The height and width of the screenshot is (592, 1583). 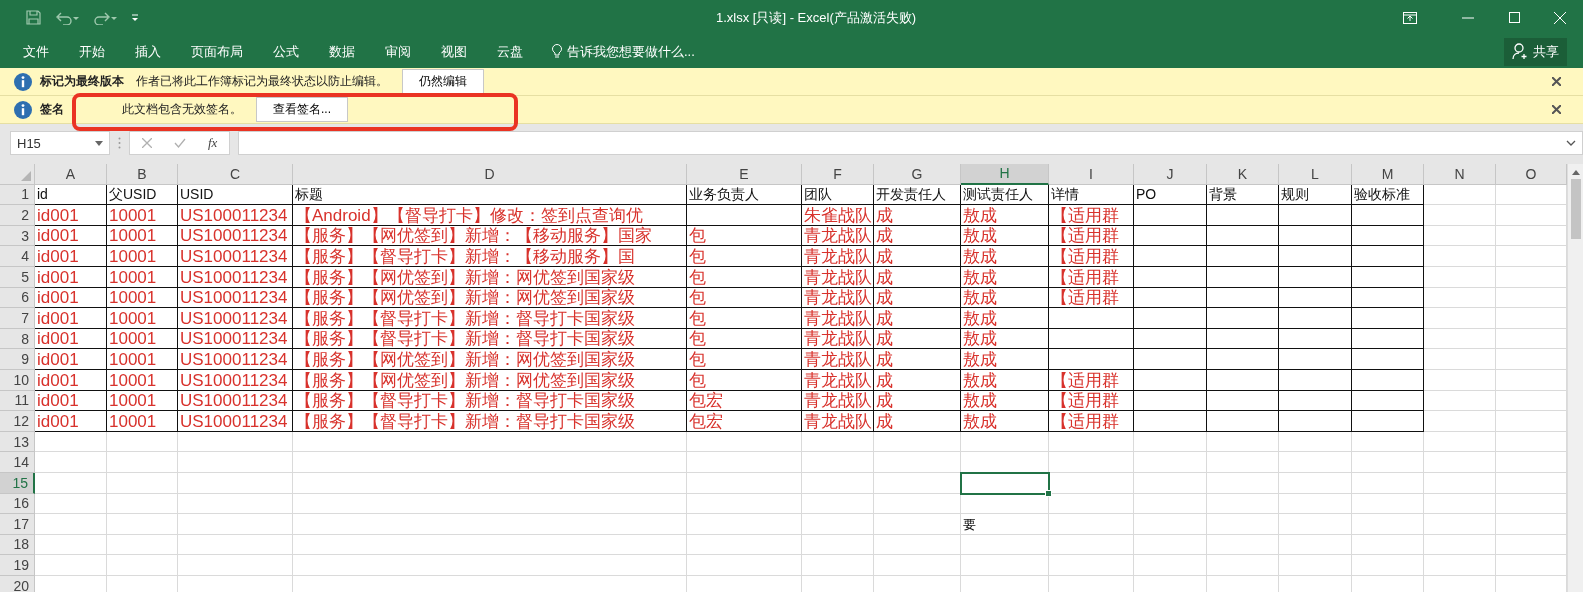 What do you see at coordinates (17, 442) in the screenshot?
I see `row-header: 13` at bounding box center [17, 442].